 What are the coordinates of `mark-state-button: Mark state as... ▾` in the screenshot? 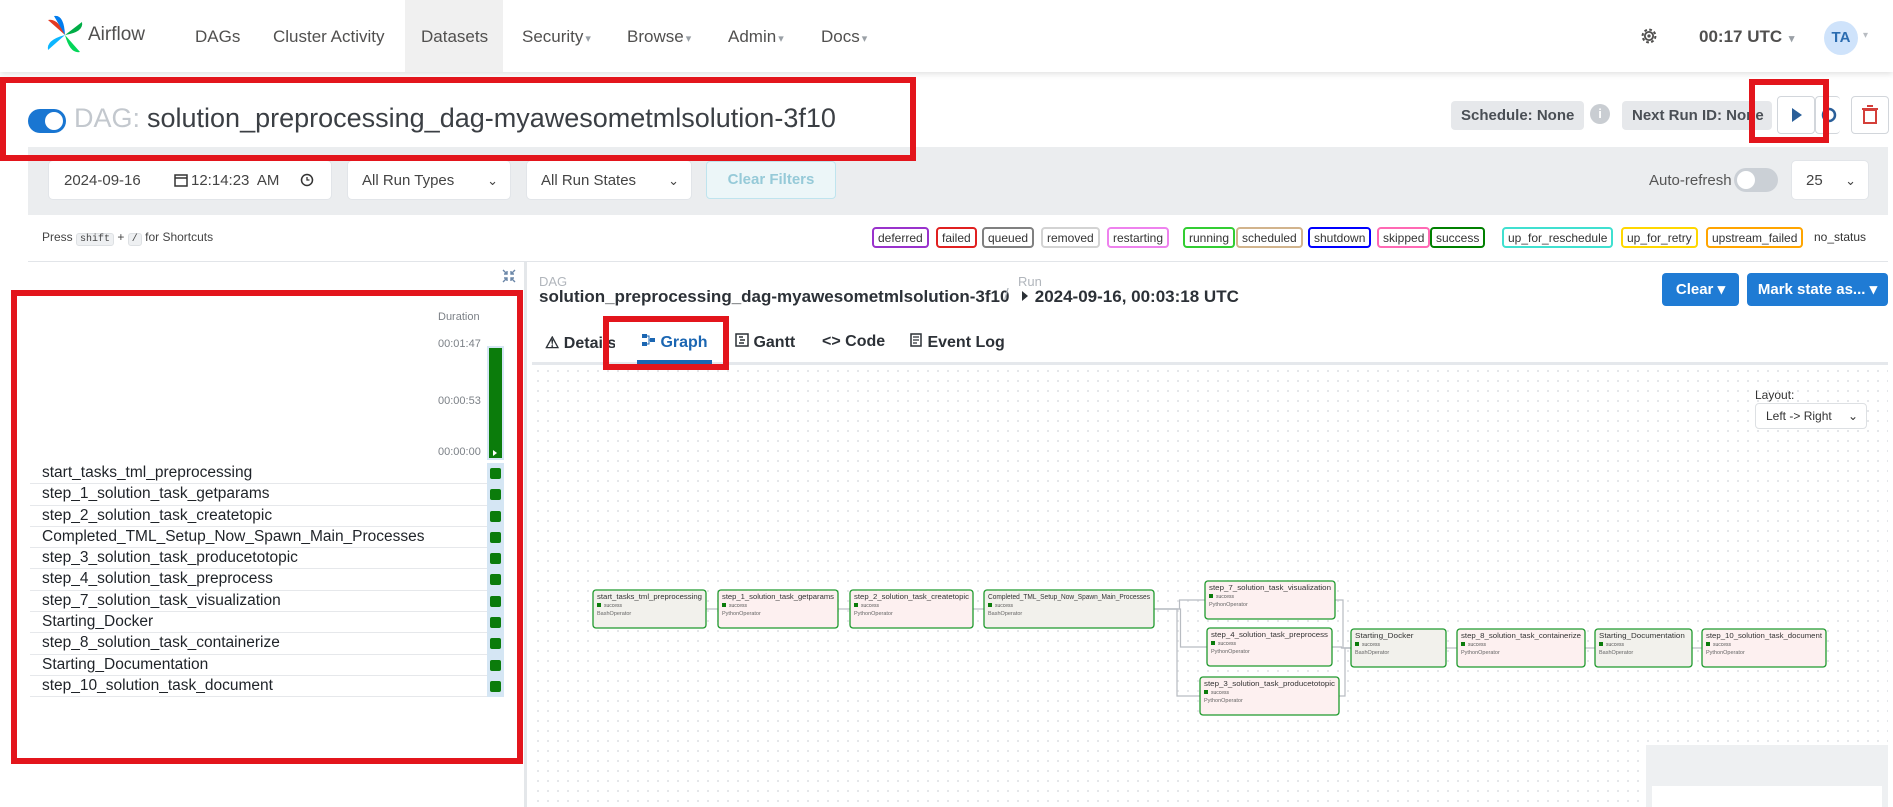 It's located at (1817, 289).